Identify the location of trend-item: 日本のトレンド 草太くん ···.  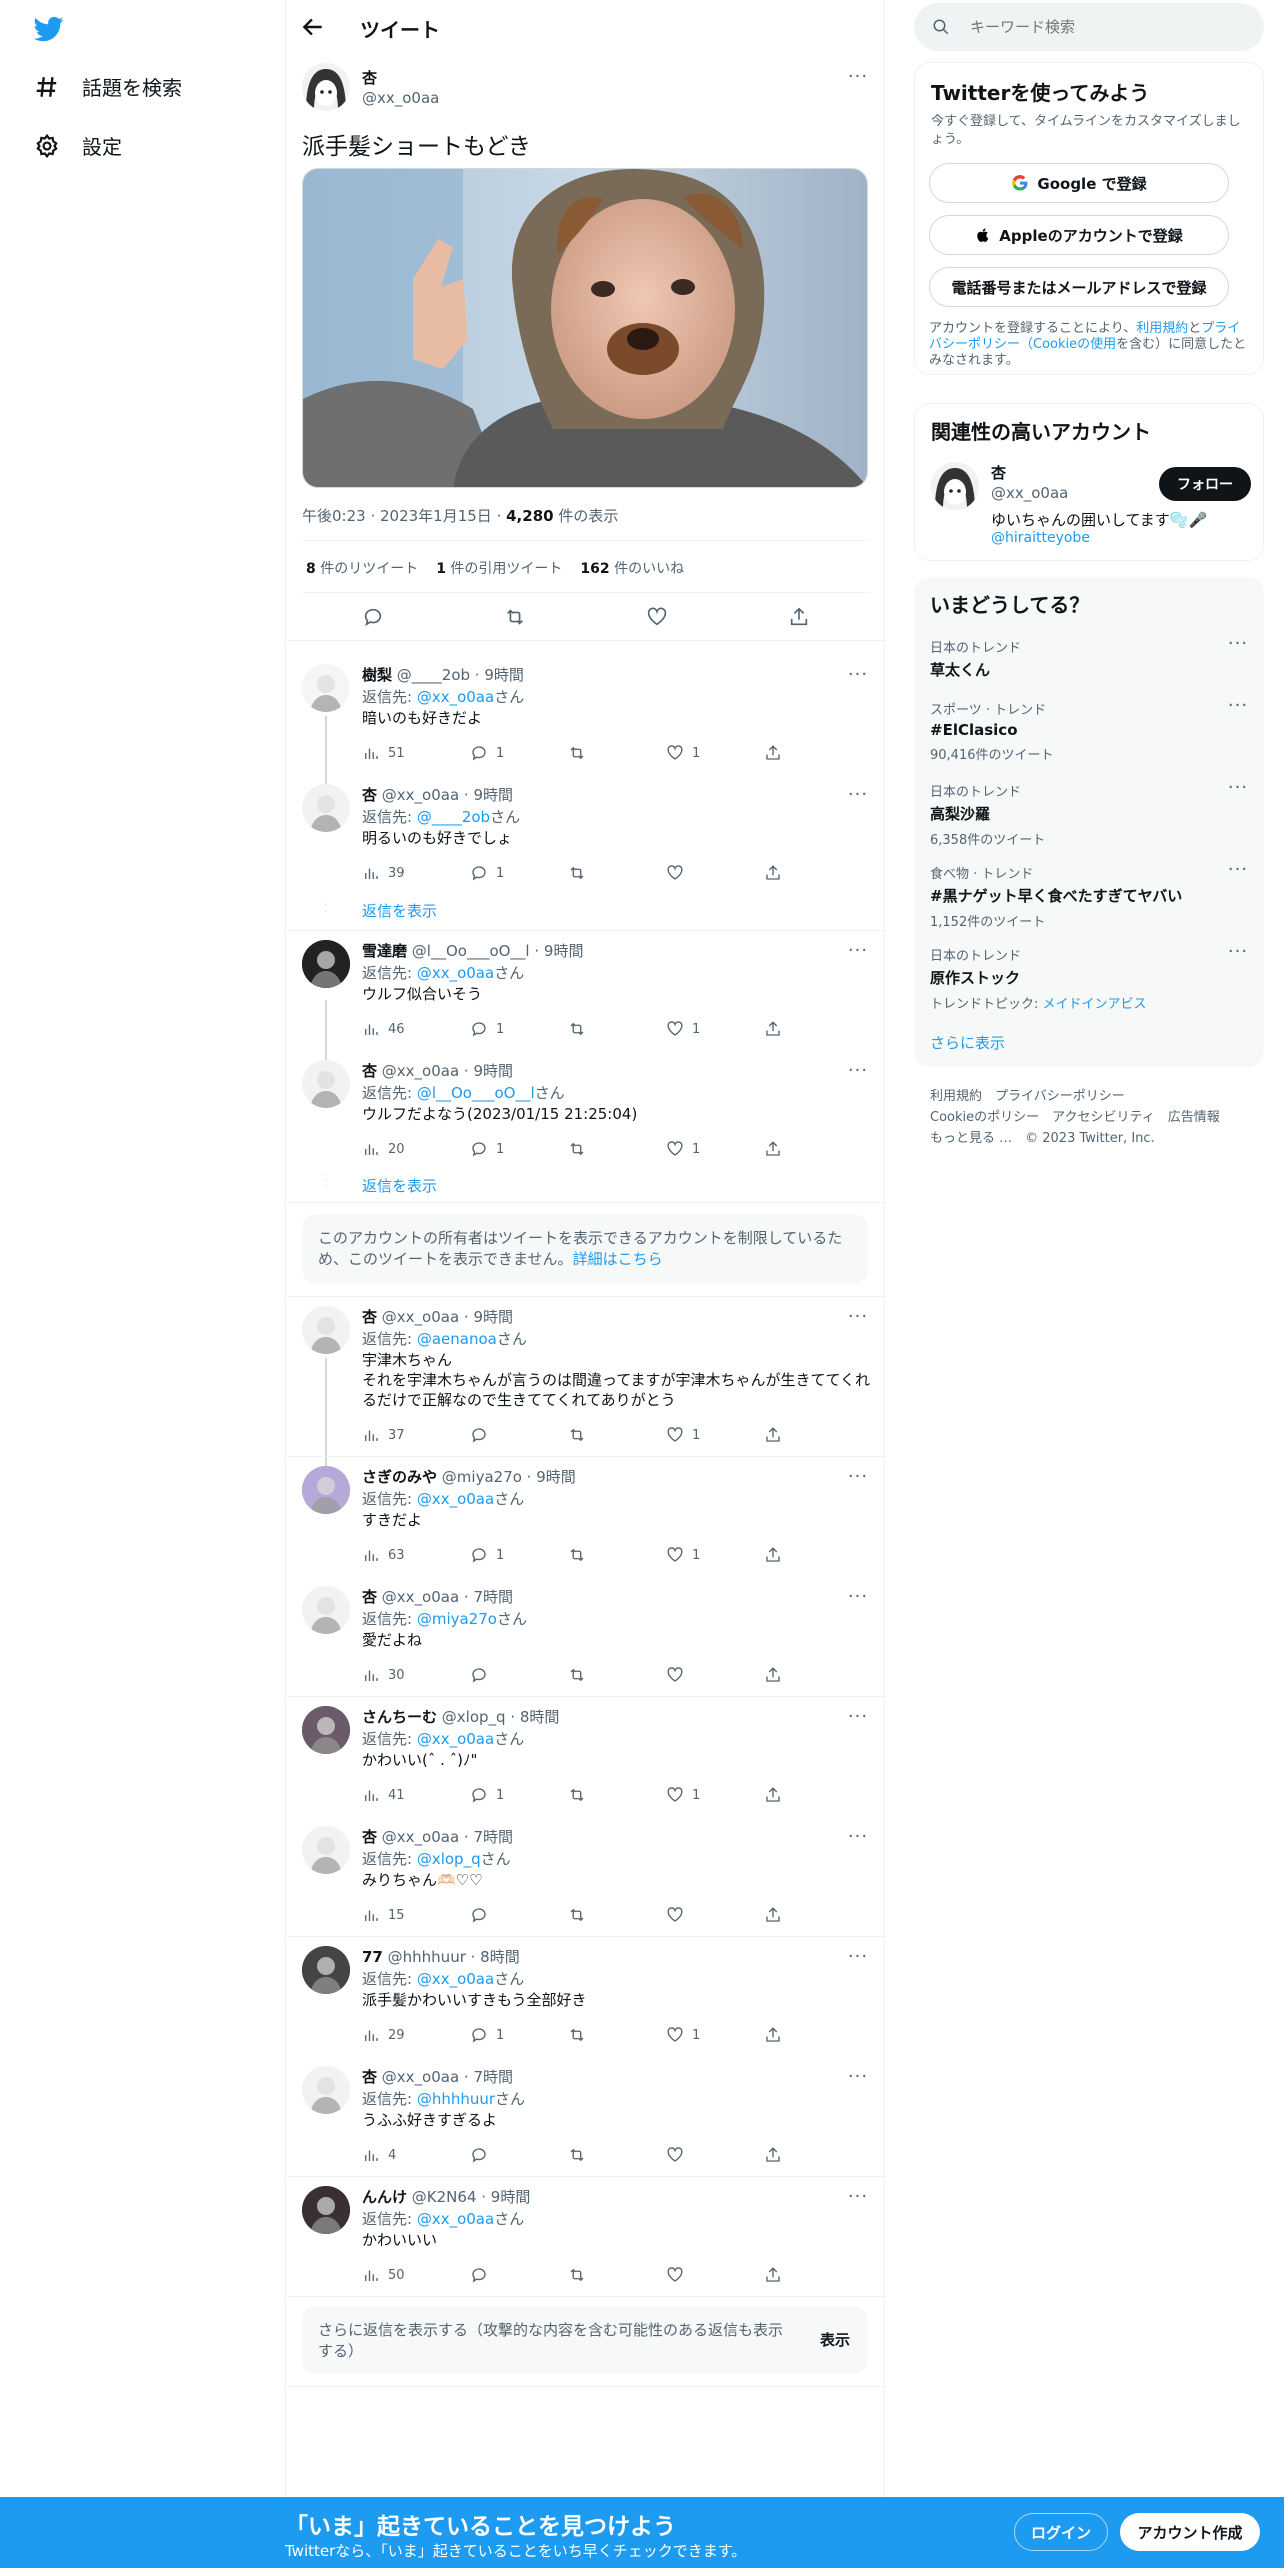
(1090, 657).